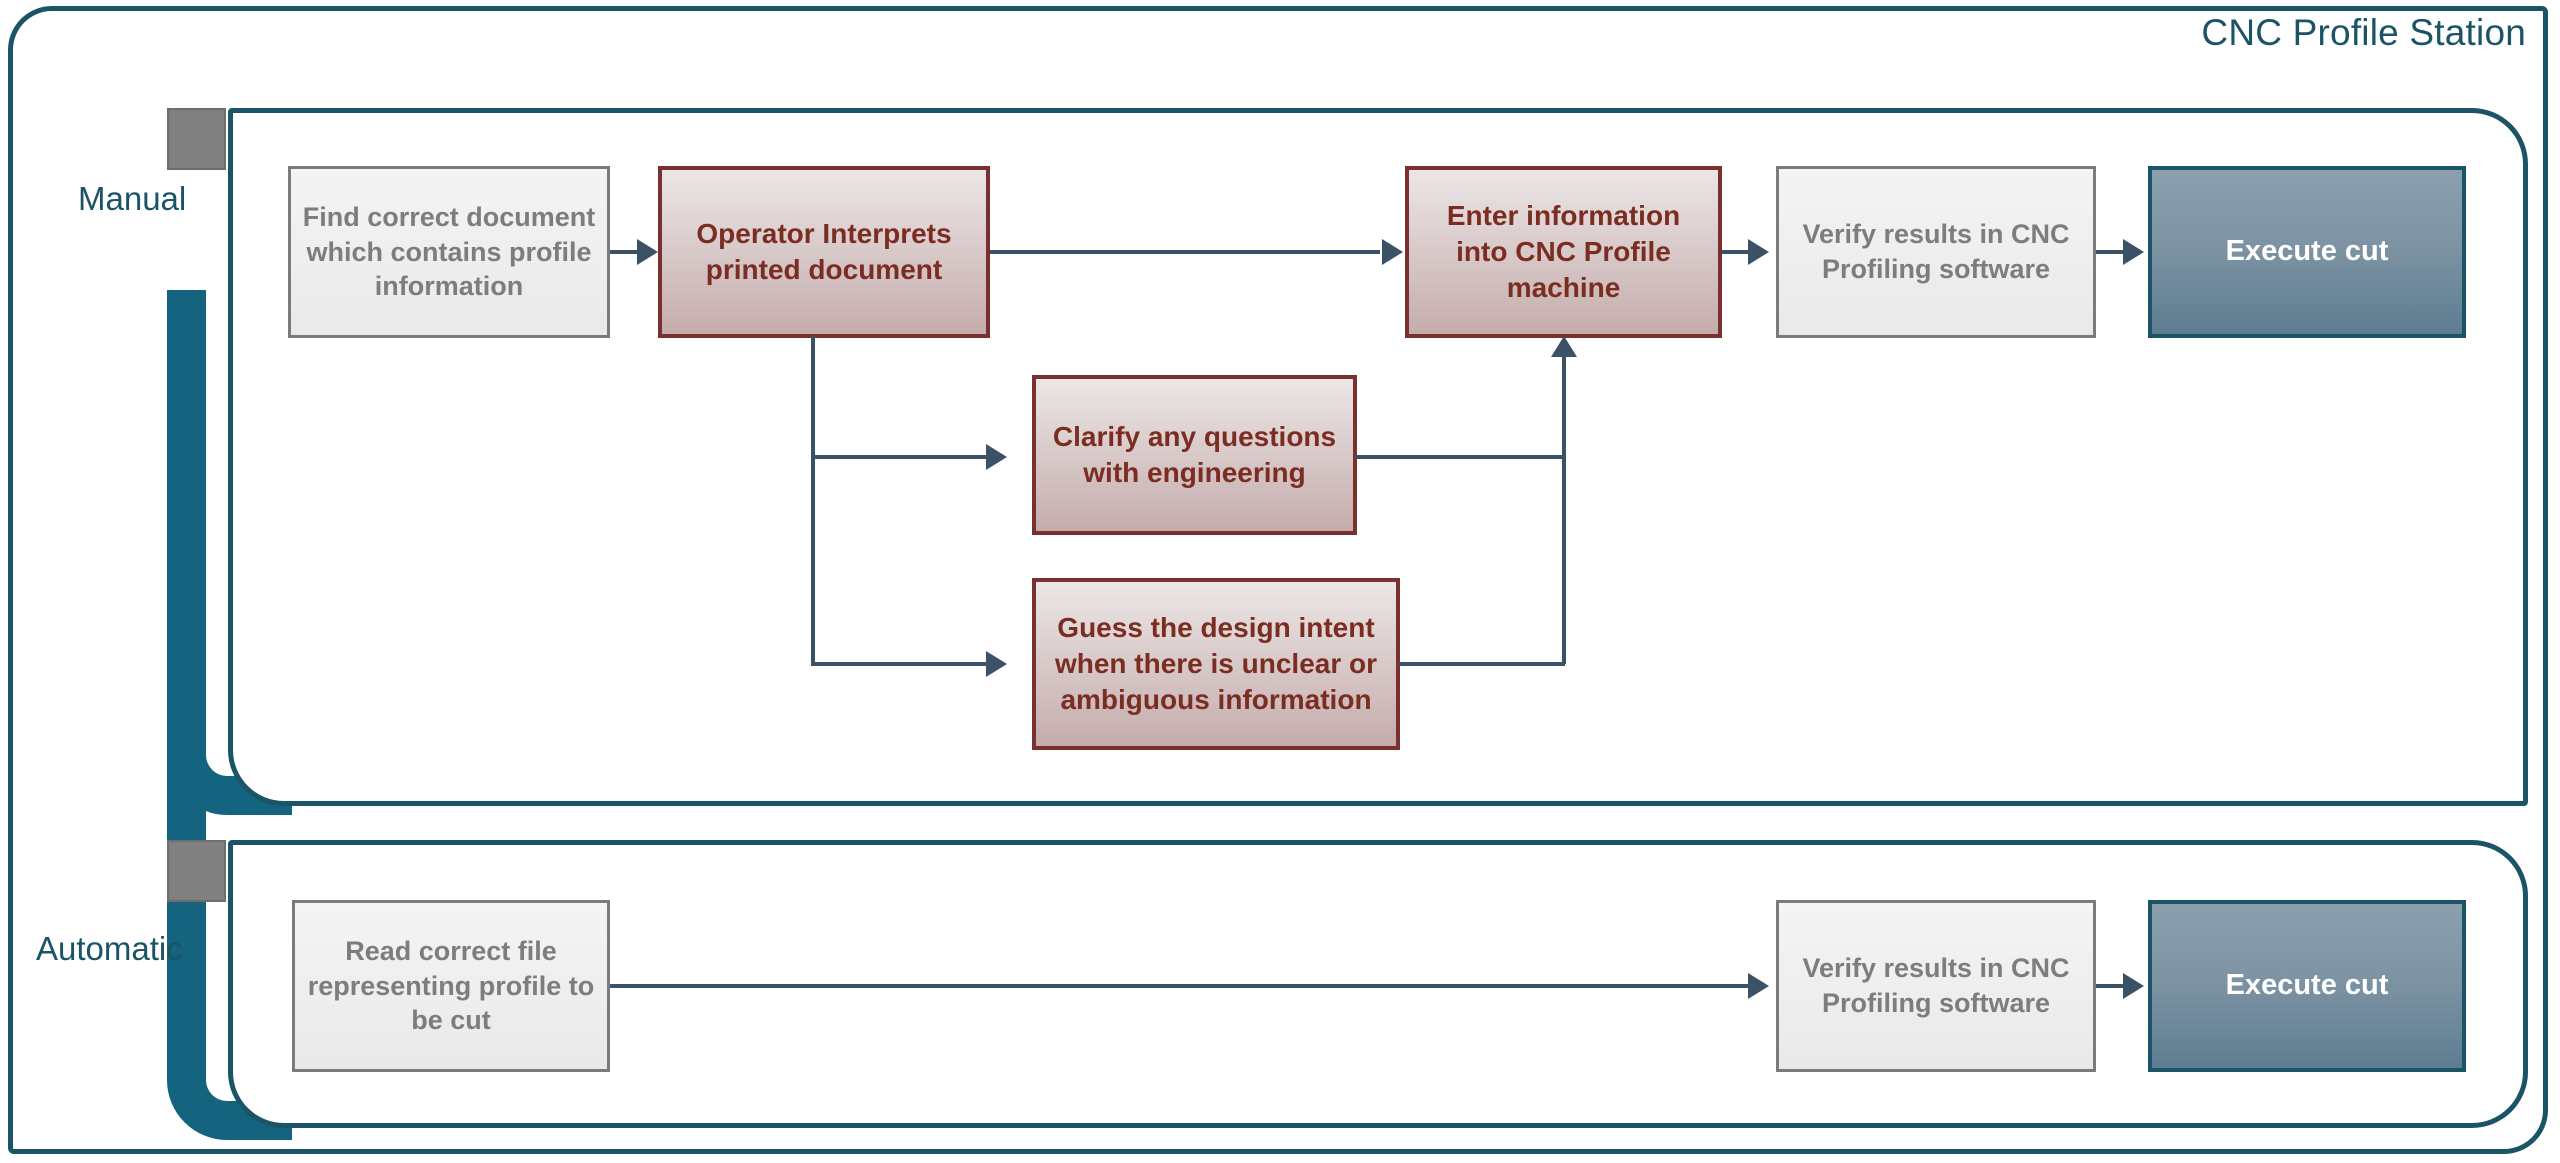 The width and height of the screenshot is (2560, 1163). Describe the element at coordinates (2133, 986) in the screenshot. I see `arrow-verify-to-execute-auto` at that location.